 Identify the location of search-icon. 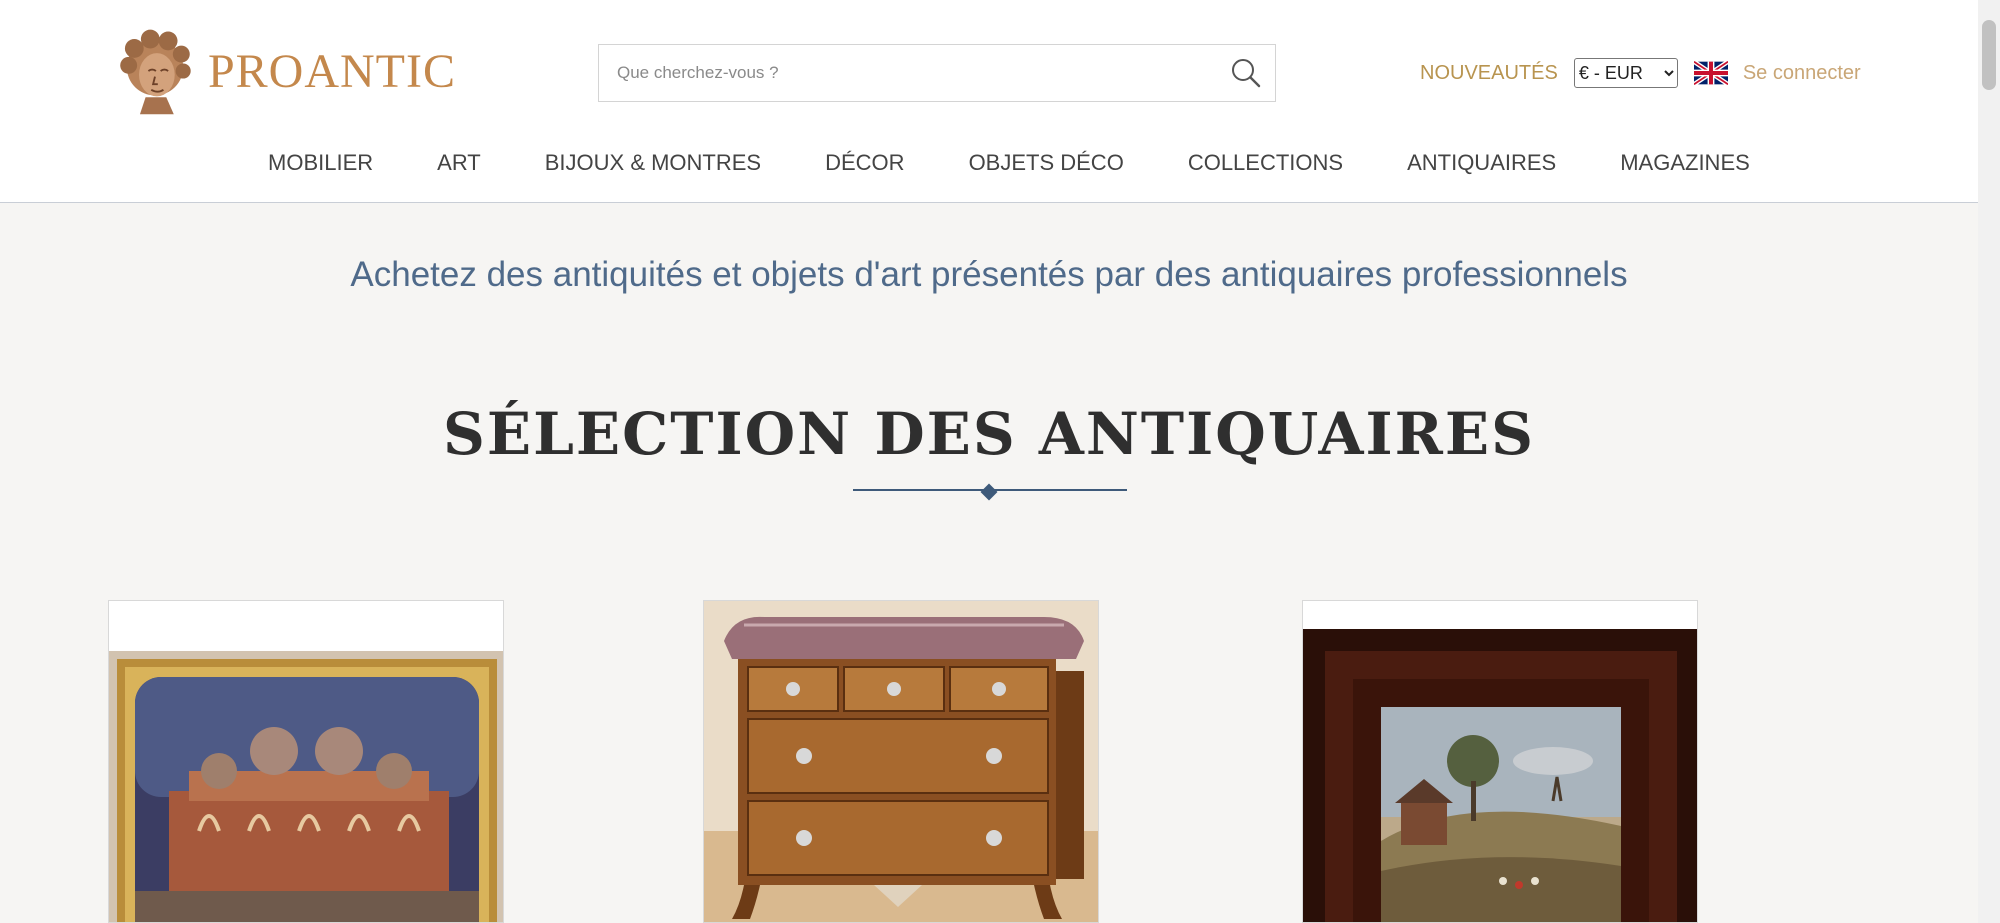
(1246, 73).